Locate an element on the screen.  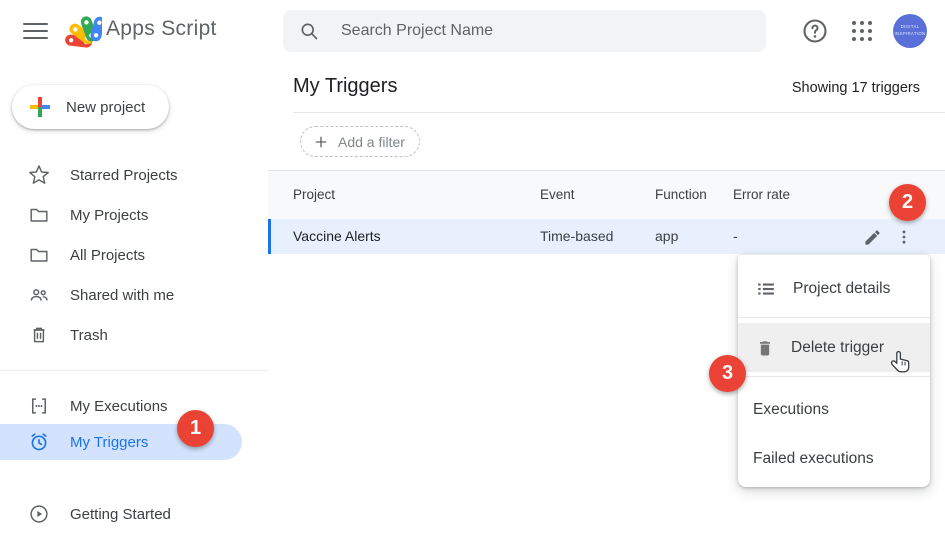
star-icon is located at coordinates (39, 175).